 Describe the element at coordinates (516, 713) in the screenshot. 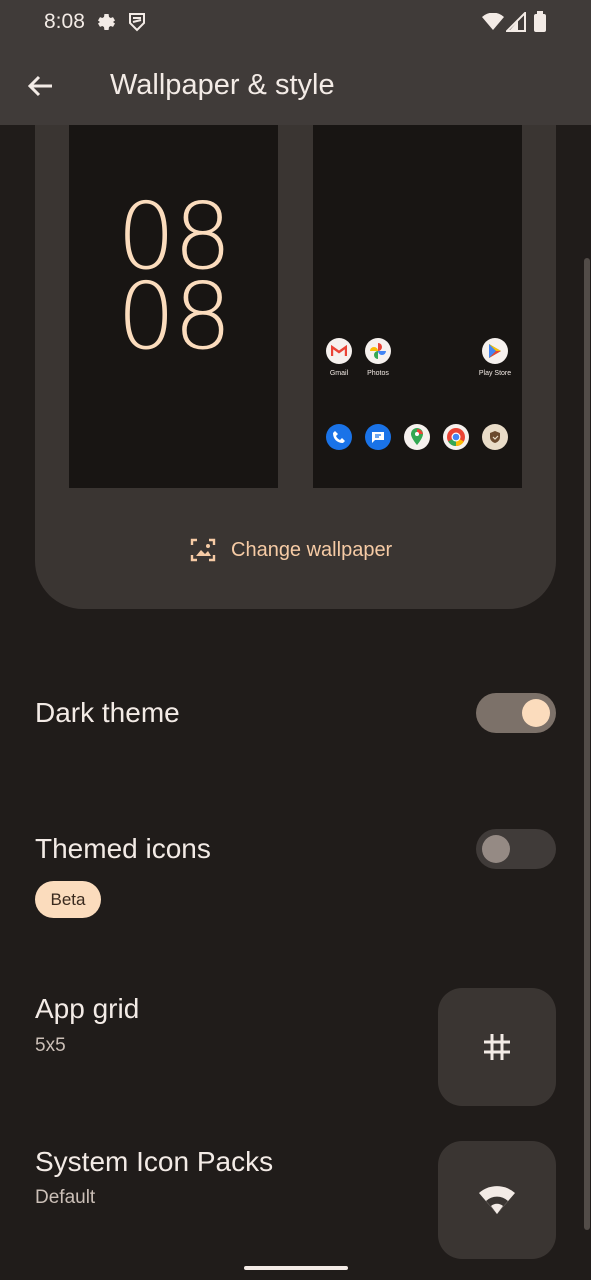

I see `dark-theme-toggle` at that location.